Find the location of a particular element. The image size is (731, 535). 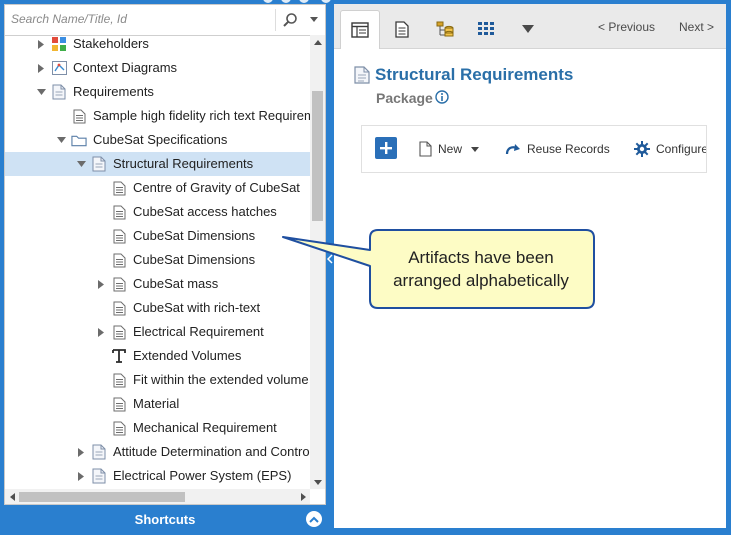

annotation-callout is located at coordinates (438, 269).